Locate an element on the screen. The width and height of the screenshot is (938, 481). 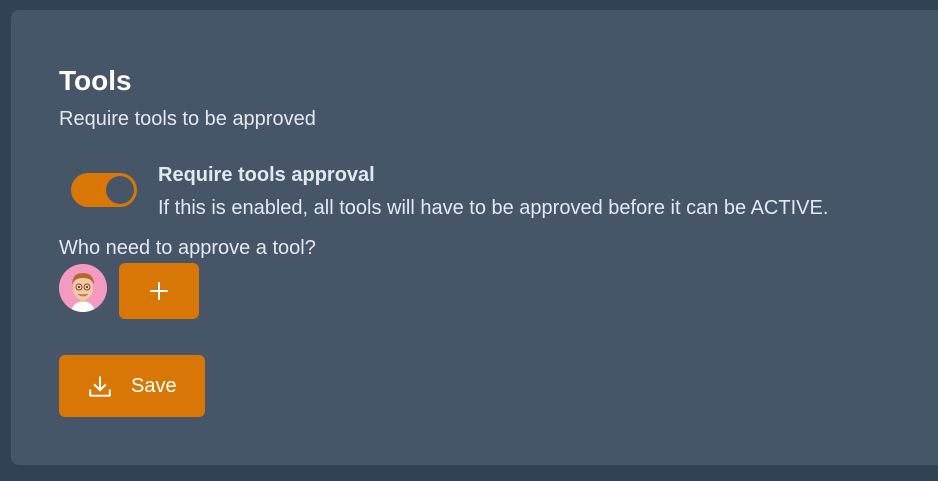
download-icon is located at coordinates (100, 386).